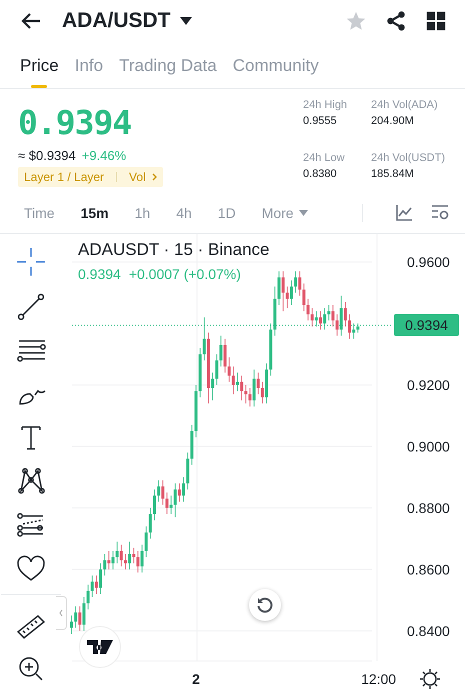 This screenshot has width=465, height=695. I want to click on crosshair-icon, so click(31, 262).